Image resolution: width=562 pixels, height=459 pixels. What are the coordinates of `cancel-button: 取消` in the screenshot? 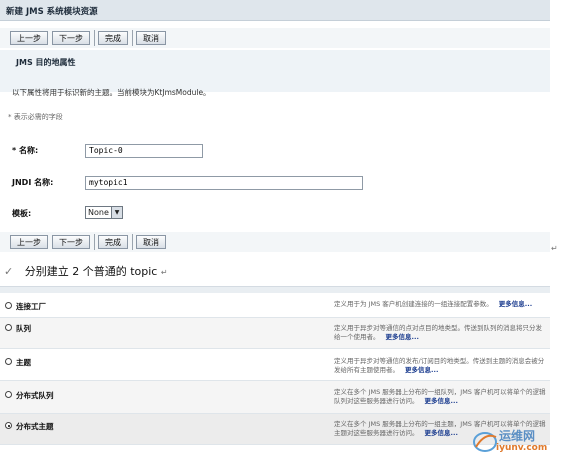 It's located at (151, 38).